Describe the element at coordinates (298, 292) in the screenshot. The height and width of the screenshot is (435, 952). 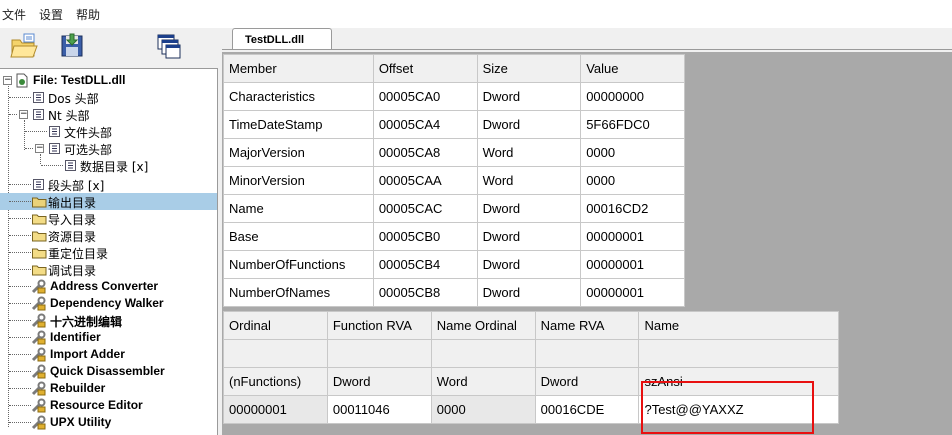
I see `member-cell: NumberOfNames` at that location.